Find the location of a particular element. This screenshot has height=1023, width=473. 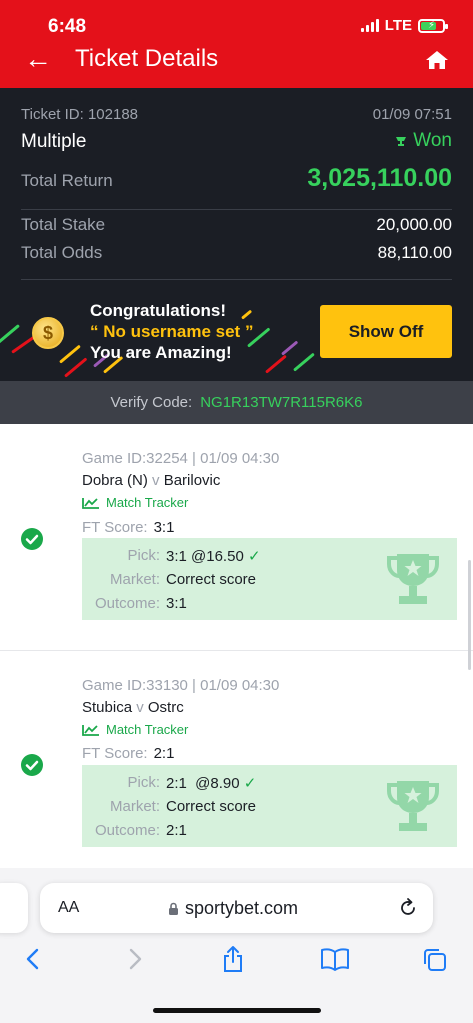

verify-code: NG1R13TW7R115R6K6 is located at coordinates (281, 402).